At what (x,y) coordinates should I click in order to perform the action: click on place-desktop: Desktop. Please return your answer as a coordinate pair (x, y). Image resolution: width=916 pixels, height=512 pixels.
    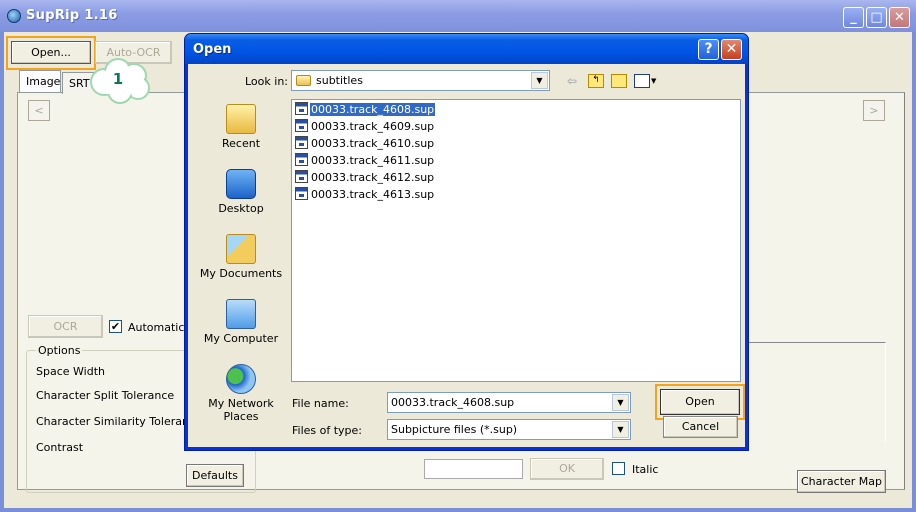
    Looking at the image, I should click on (241, 192).